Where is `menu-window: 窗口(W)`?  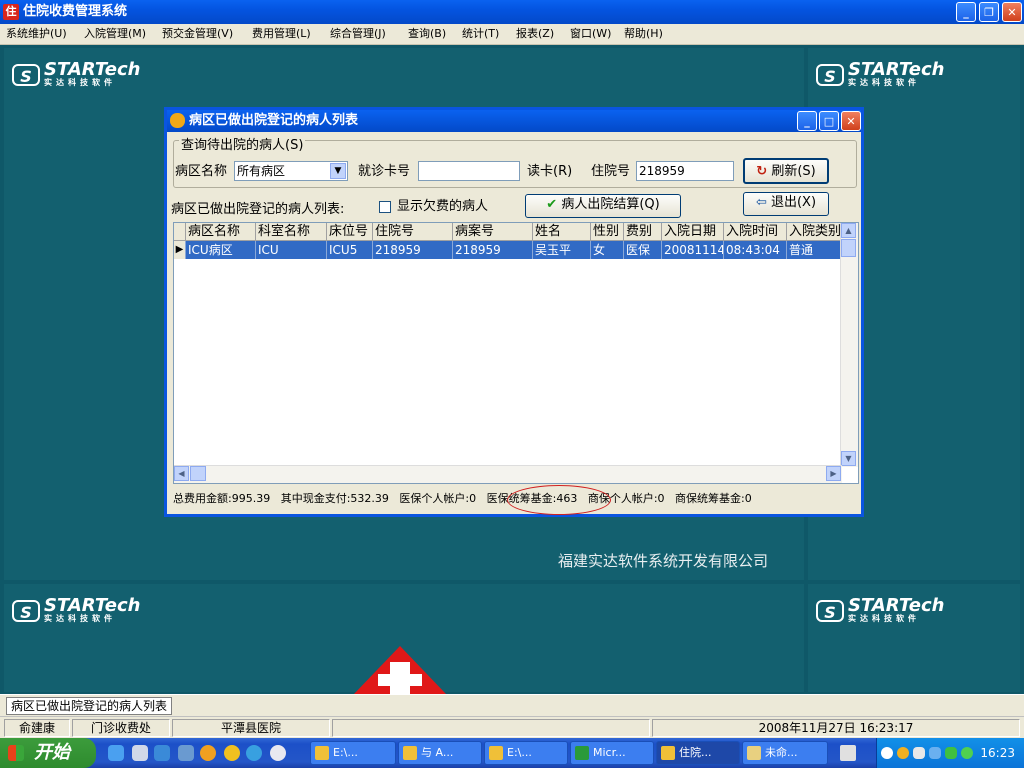 menu-window: 窗口(W) is located at coordinates (590, 34).